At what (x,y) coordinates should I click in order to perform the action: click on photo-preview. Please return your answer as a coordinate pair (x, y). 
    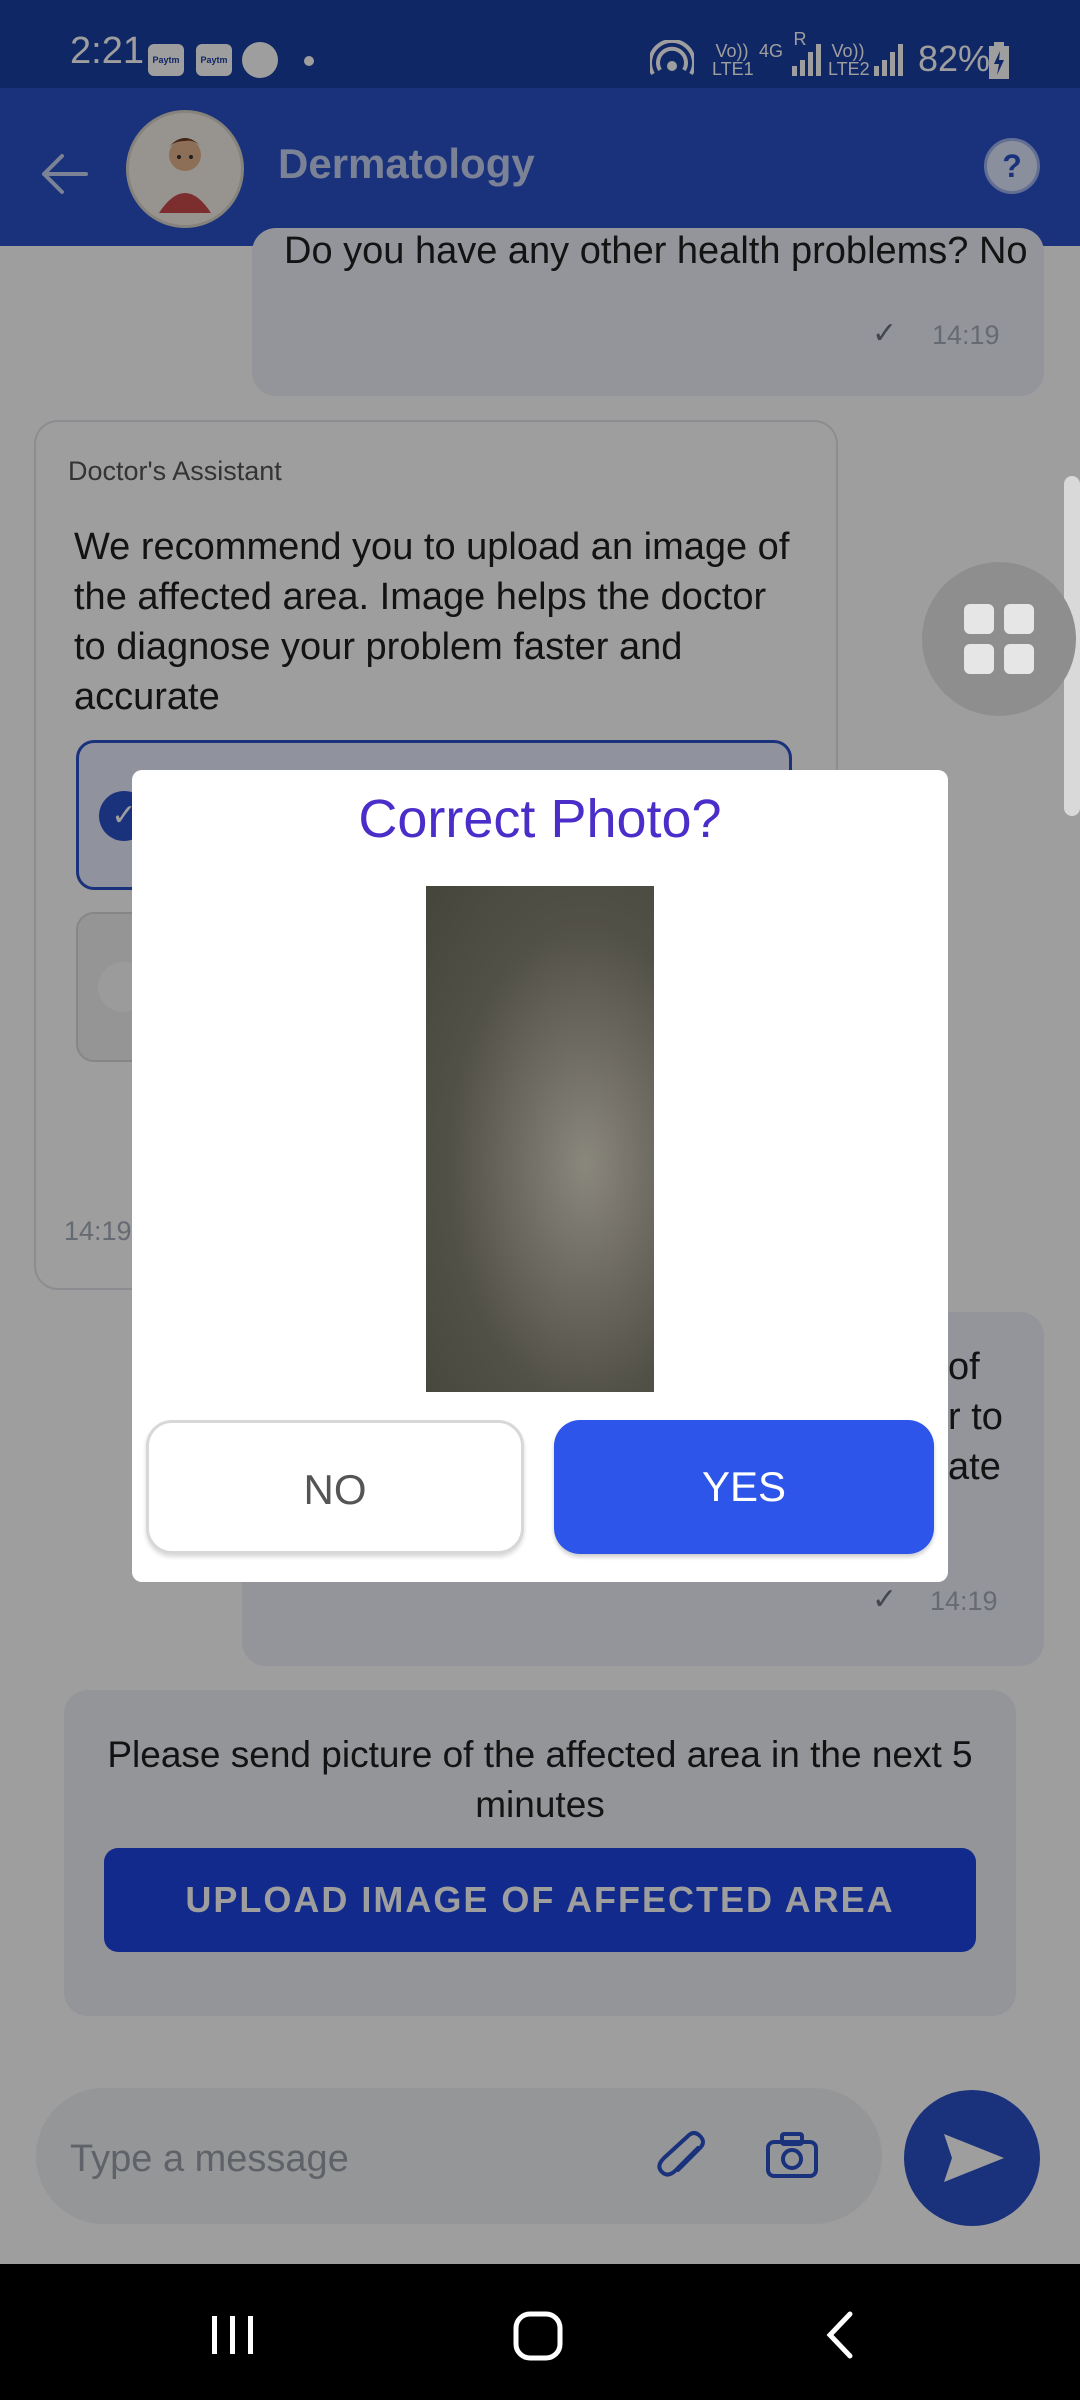
    Looking at the image, I should click on (540, 1139).